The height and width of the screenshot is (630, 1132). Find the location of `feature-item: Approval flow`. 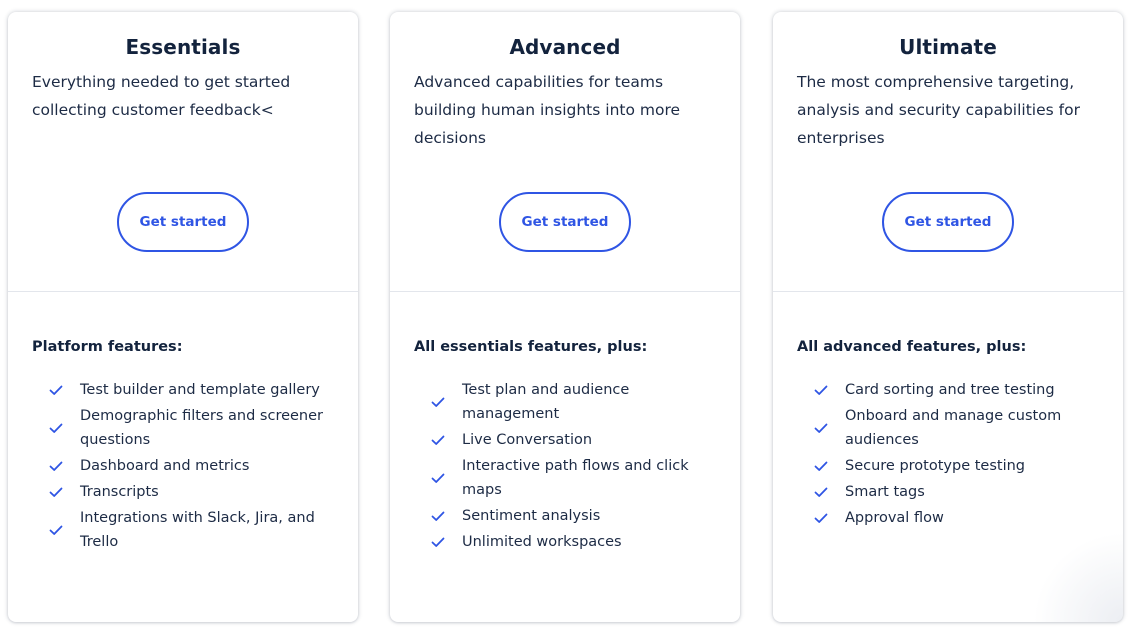

feature-item: Approval flow is located at coordinates (950, 518).